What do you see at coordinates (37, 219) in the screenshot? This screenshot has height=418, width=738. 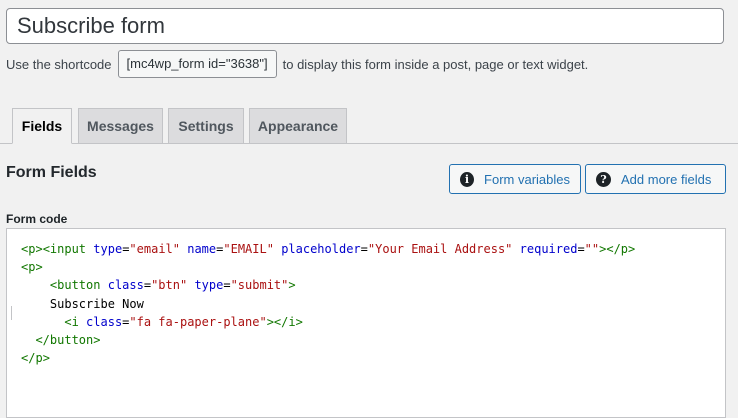 I see `form-code-label: Form code` at bounding box center [37, 219].